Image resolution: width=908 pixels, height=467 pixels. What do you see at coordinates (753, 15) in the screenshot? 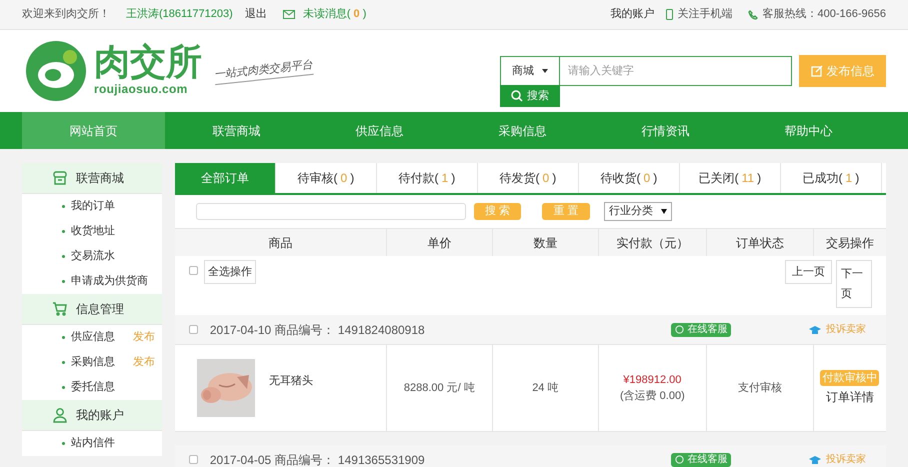
I see `call-icon` at bounding box center [753, 15].